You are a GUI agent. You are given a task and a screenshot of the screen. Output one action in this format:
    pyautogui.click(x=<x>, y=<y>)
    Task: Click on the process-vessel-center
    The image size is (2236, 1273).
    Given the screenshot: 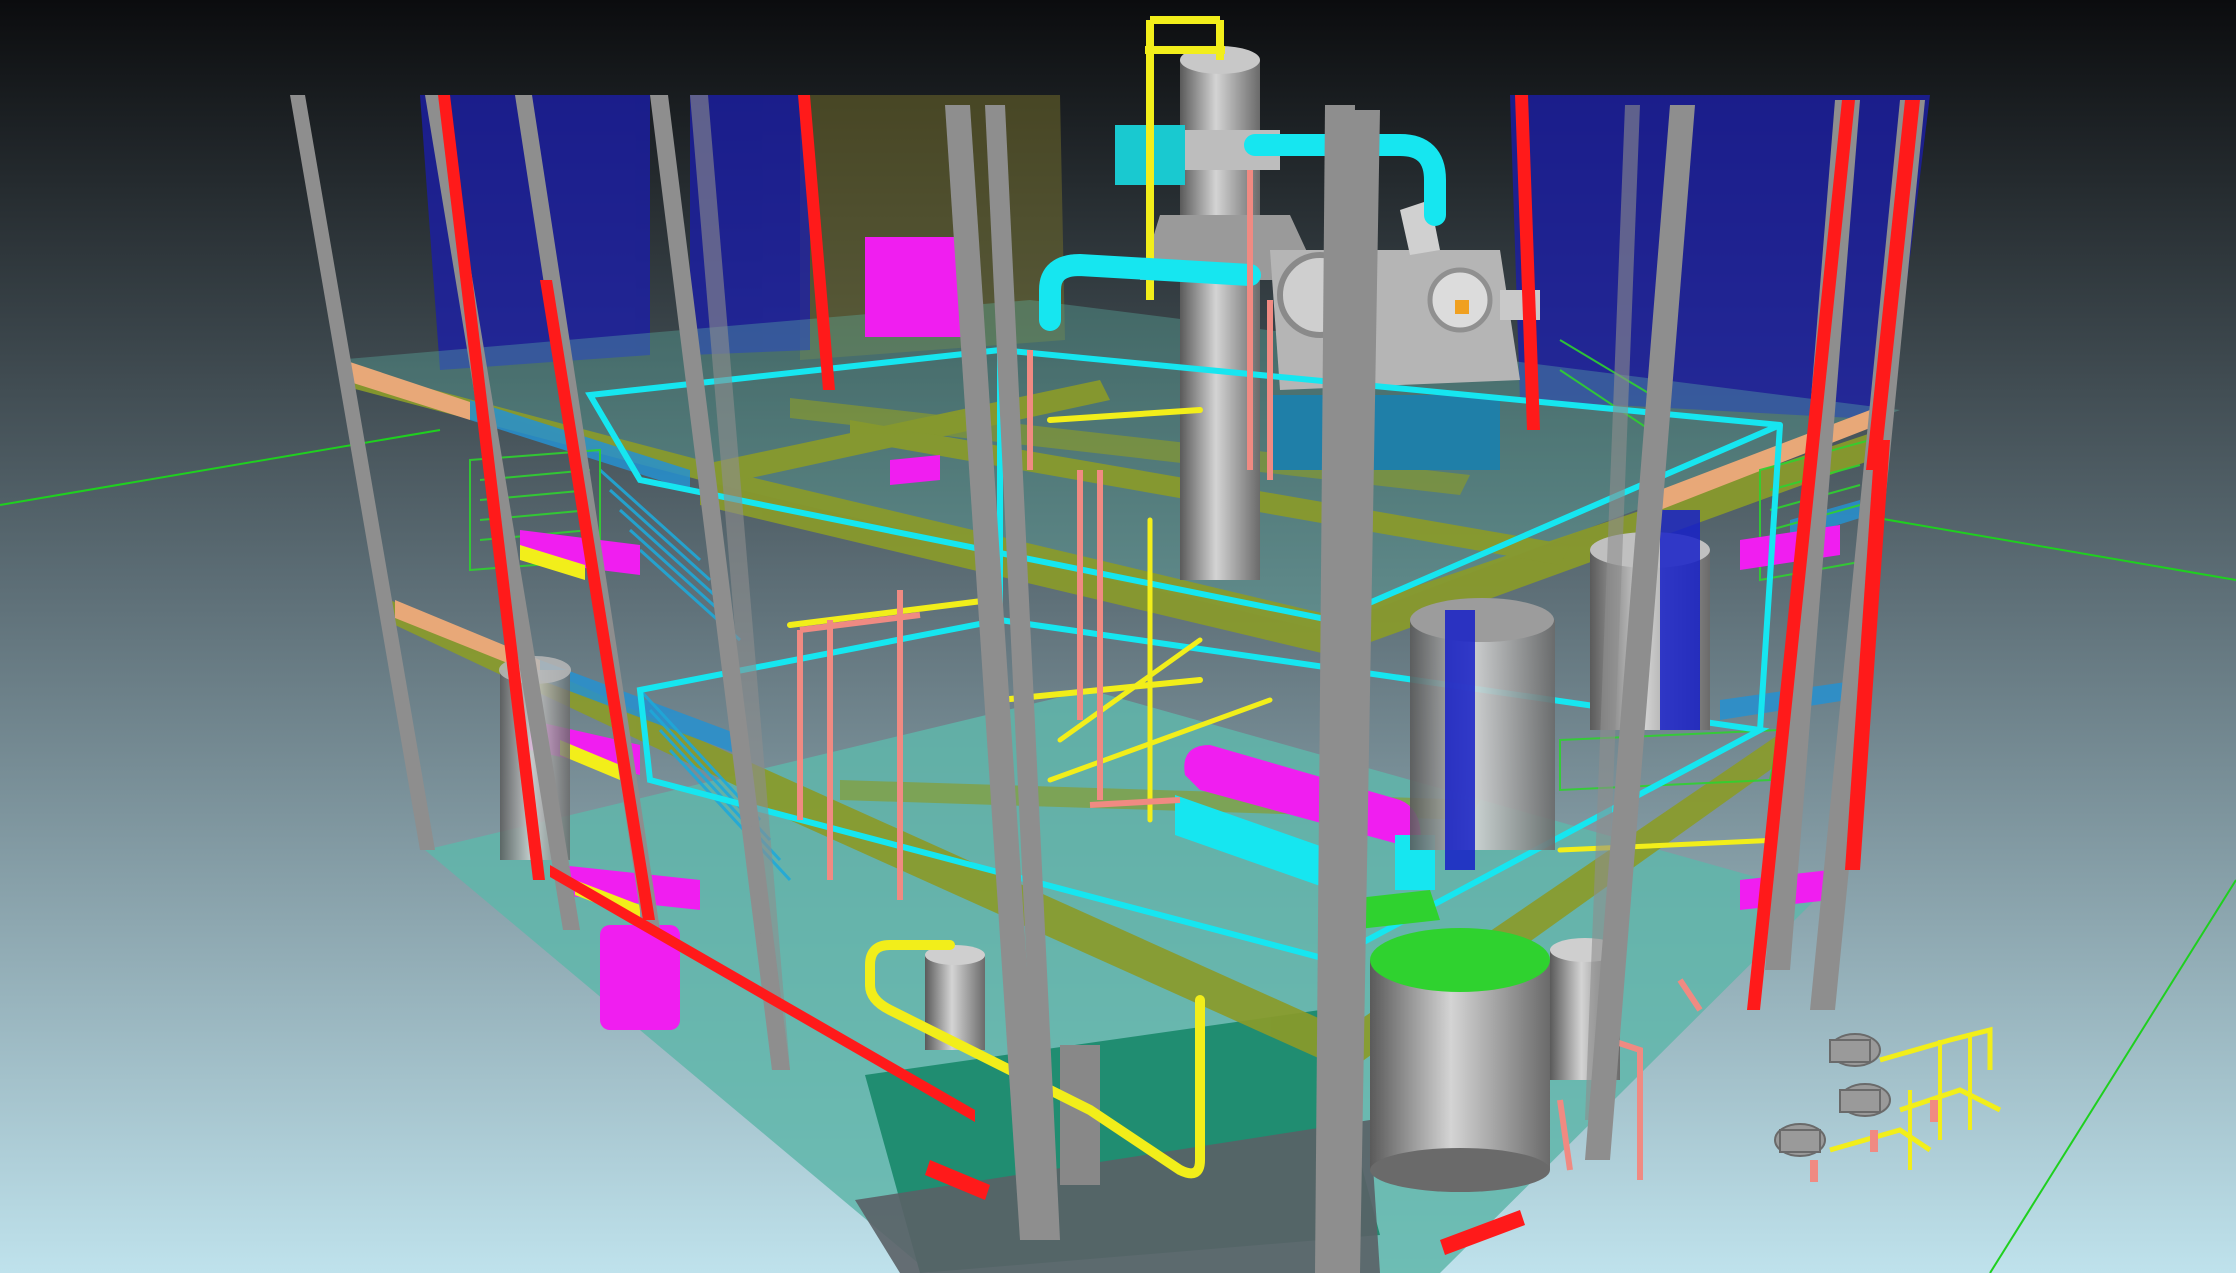 What is the action you would take?
    pyautogui.click(x=1482, y=734)
    